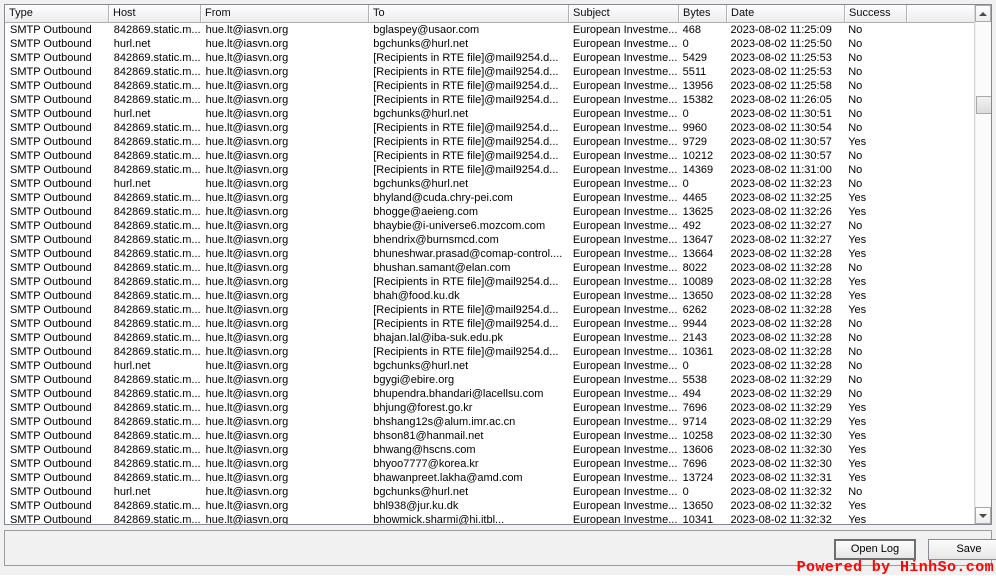 Image resolution: width=996 pixels, height=576 pixels. Describe the element at coordinates (285, 14) in the screenshot. I see `column-header-from: From` at that location.